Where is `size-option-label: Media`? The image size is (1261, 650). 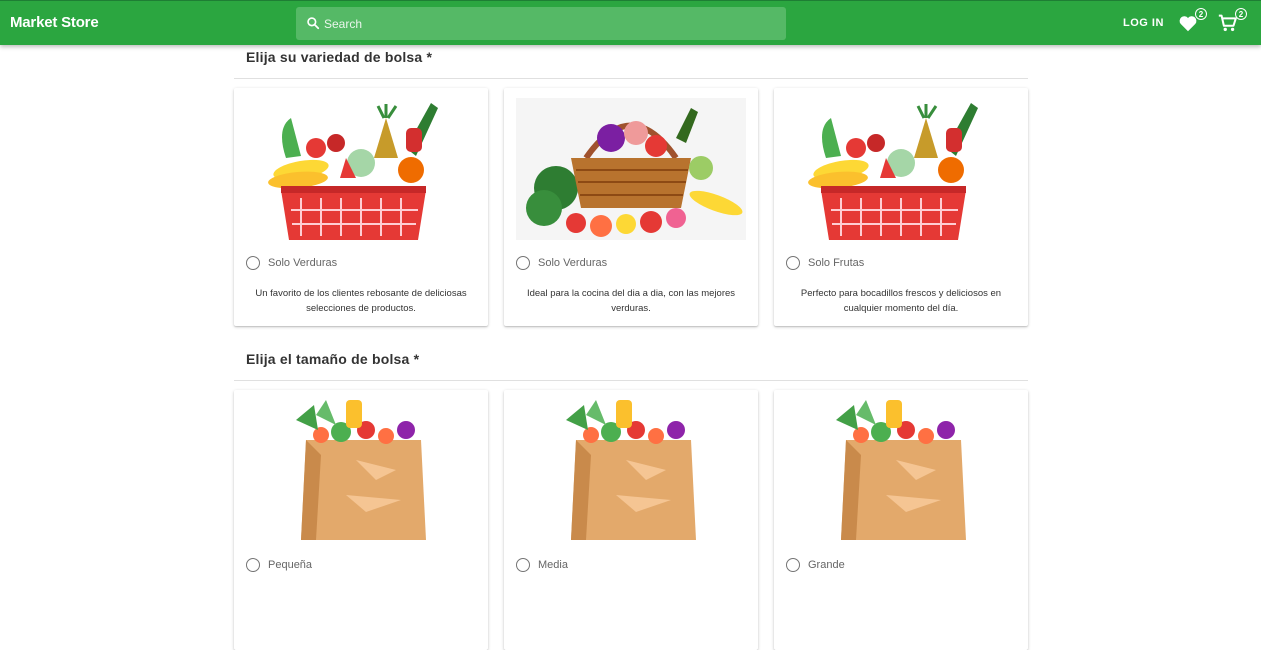 size-option-label: Media is located at coordinates (553, 565).